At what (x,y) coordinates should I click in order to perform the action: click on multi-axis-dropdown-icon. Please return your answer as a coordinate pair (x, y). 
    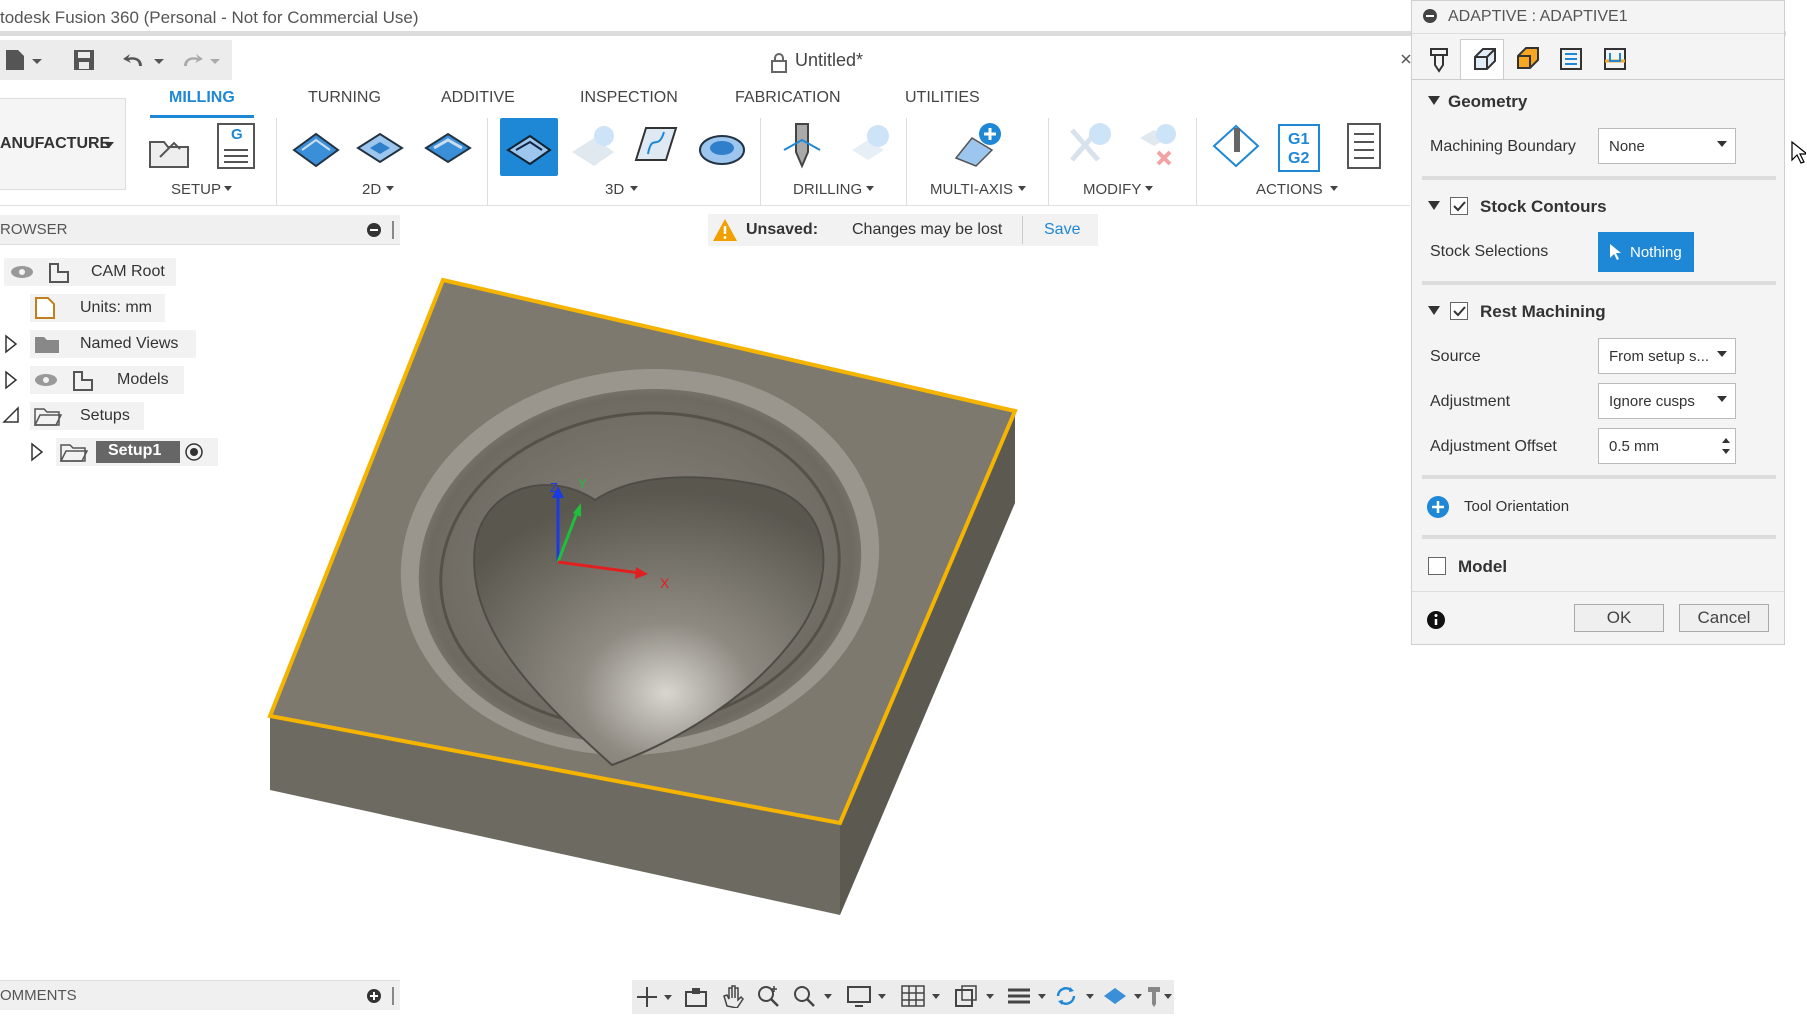
    Looking at the image, I should click on (1022, 189).